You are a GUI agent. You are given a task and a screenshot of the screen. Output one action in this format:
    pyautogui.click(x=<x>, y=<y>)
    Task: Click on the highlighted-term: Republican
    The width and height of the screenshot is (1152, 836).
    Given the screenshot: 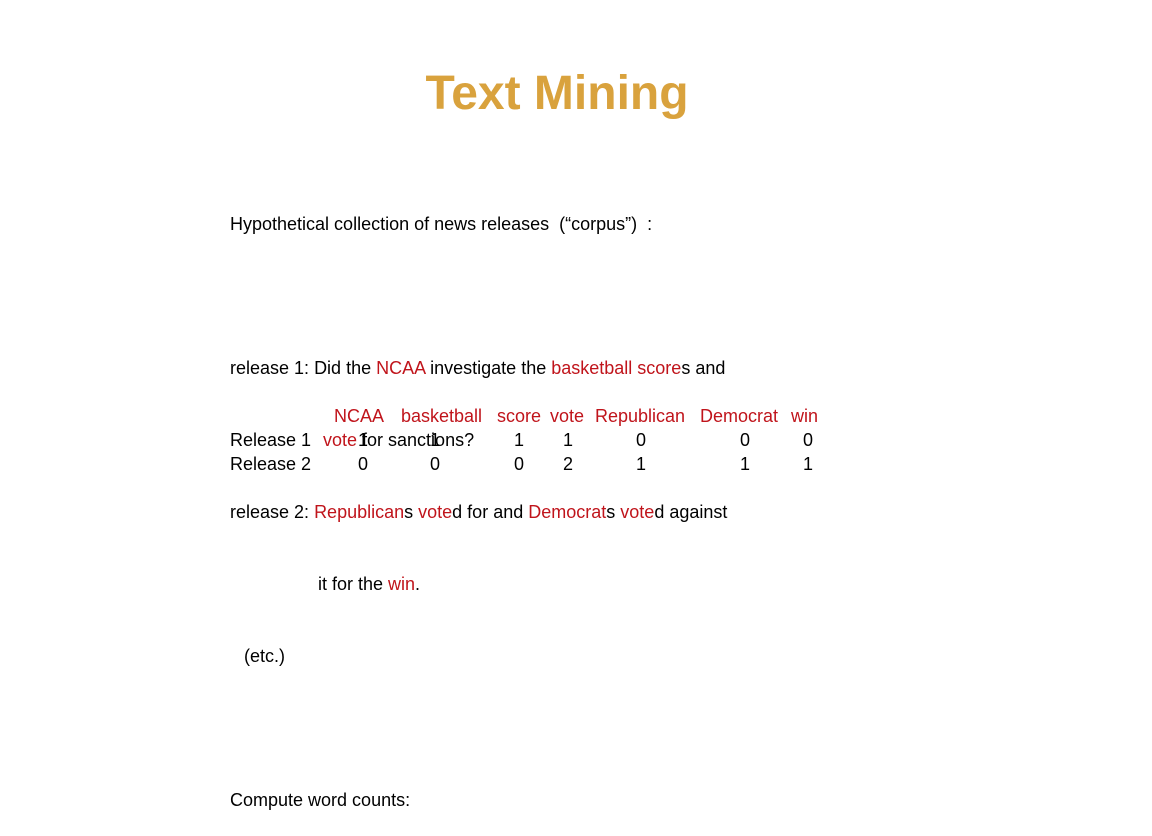 What is the action you would take?
    pyautogui.click(x=359, y=512)
    